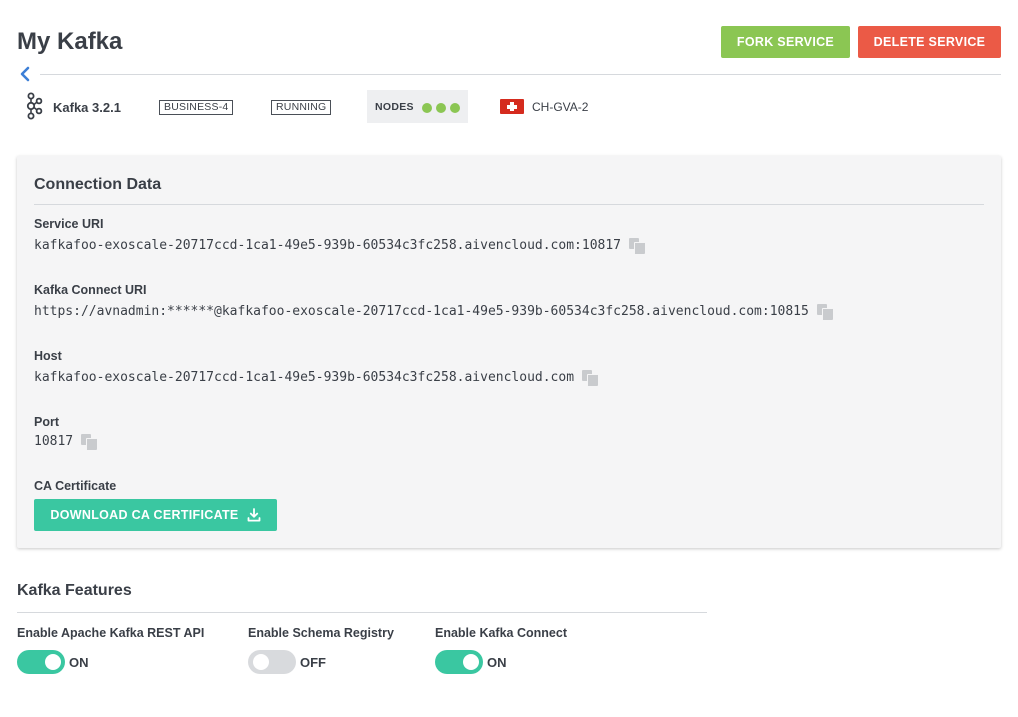 This screenshot has height=717, width=1018. What do you see at coordinates (196, 107) in the screenshot?
I see `plan-badge: BUSINESS-4` at bounding box center [196, 107].